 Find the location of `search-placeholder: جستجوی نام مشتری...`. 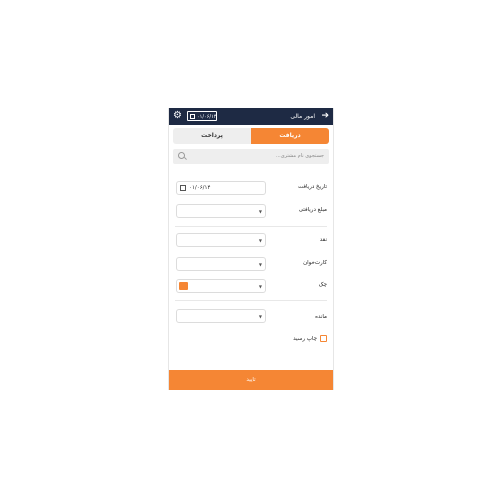

search-placeholder: جستجوی نام مشتری... is located at coordinates (299, 156).